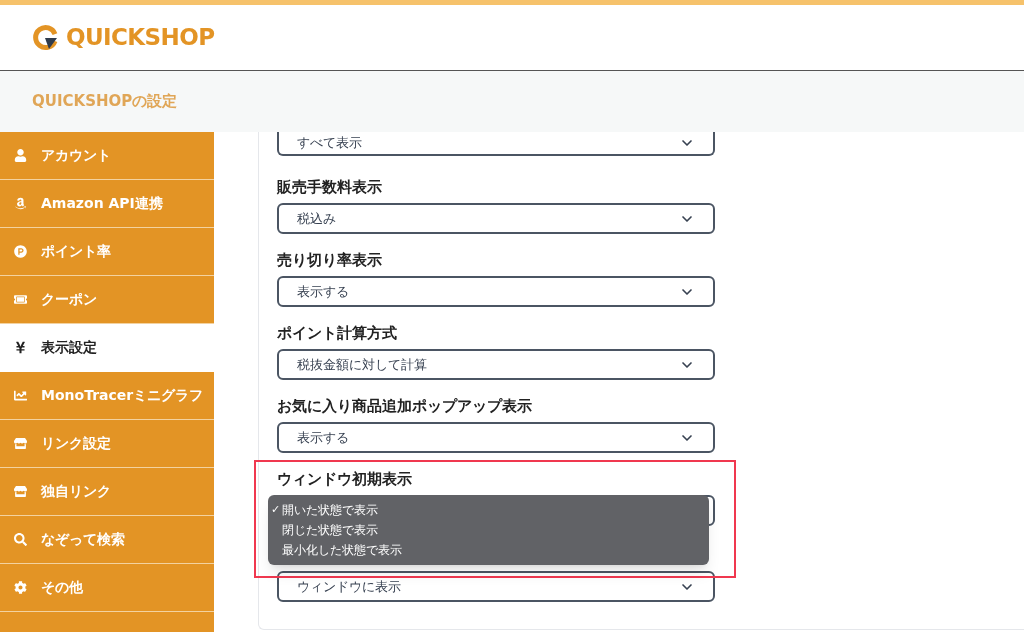 The image size is (1024, 632). Describe the element at coordinates (496, 144) in the screenshot. I see `select-field: すべて表示` at that location.